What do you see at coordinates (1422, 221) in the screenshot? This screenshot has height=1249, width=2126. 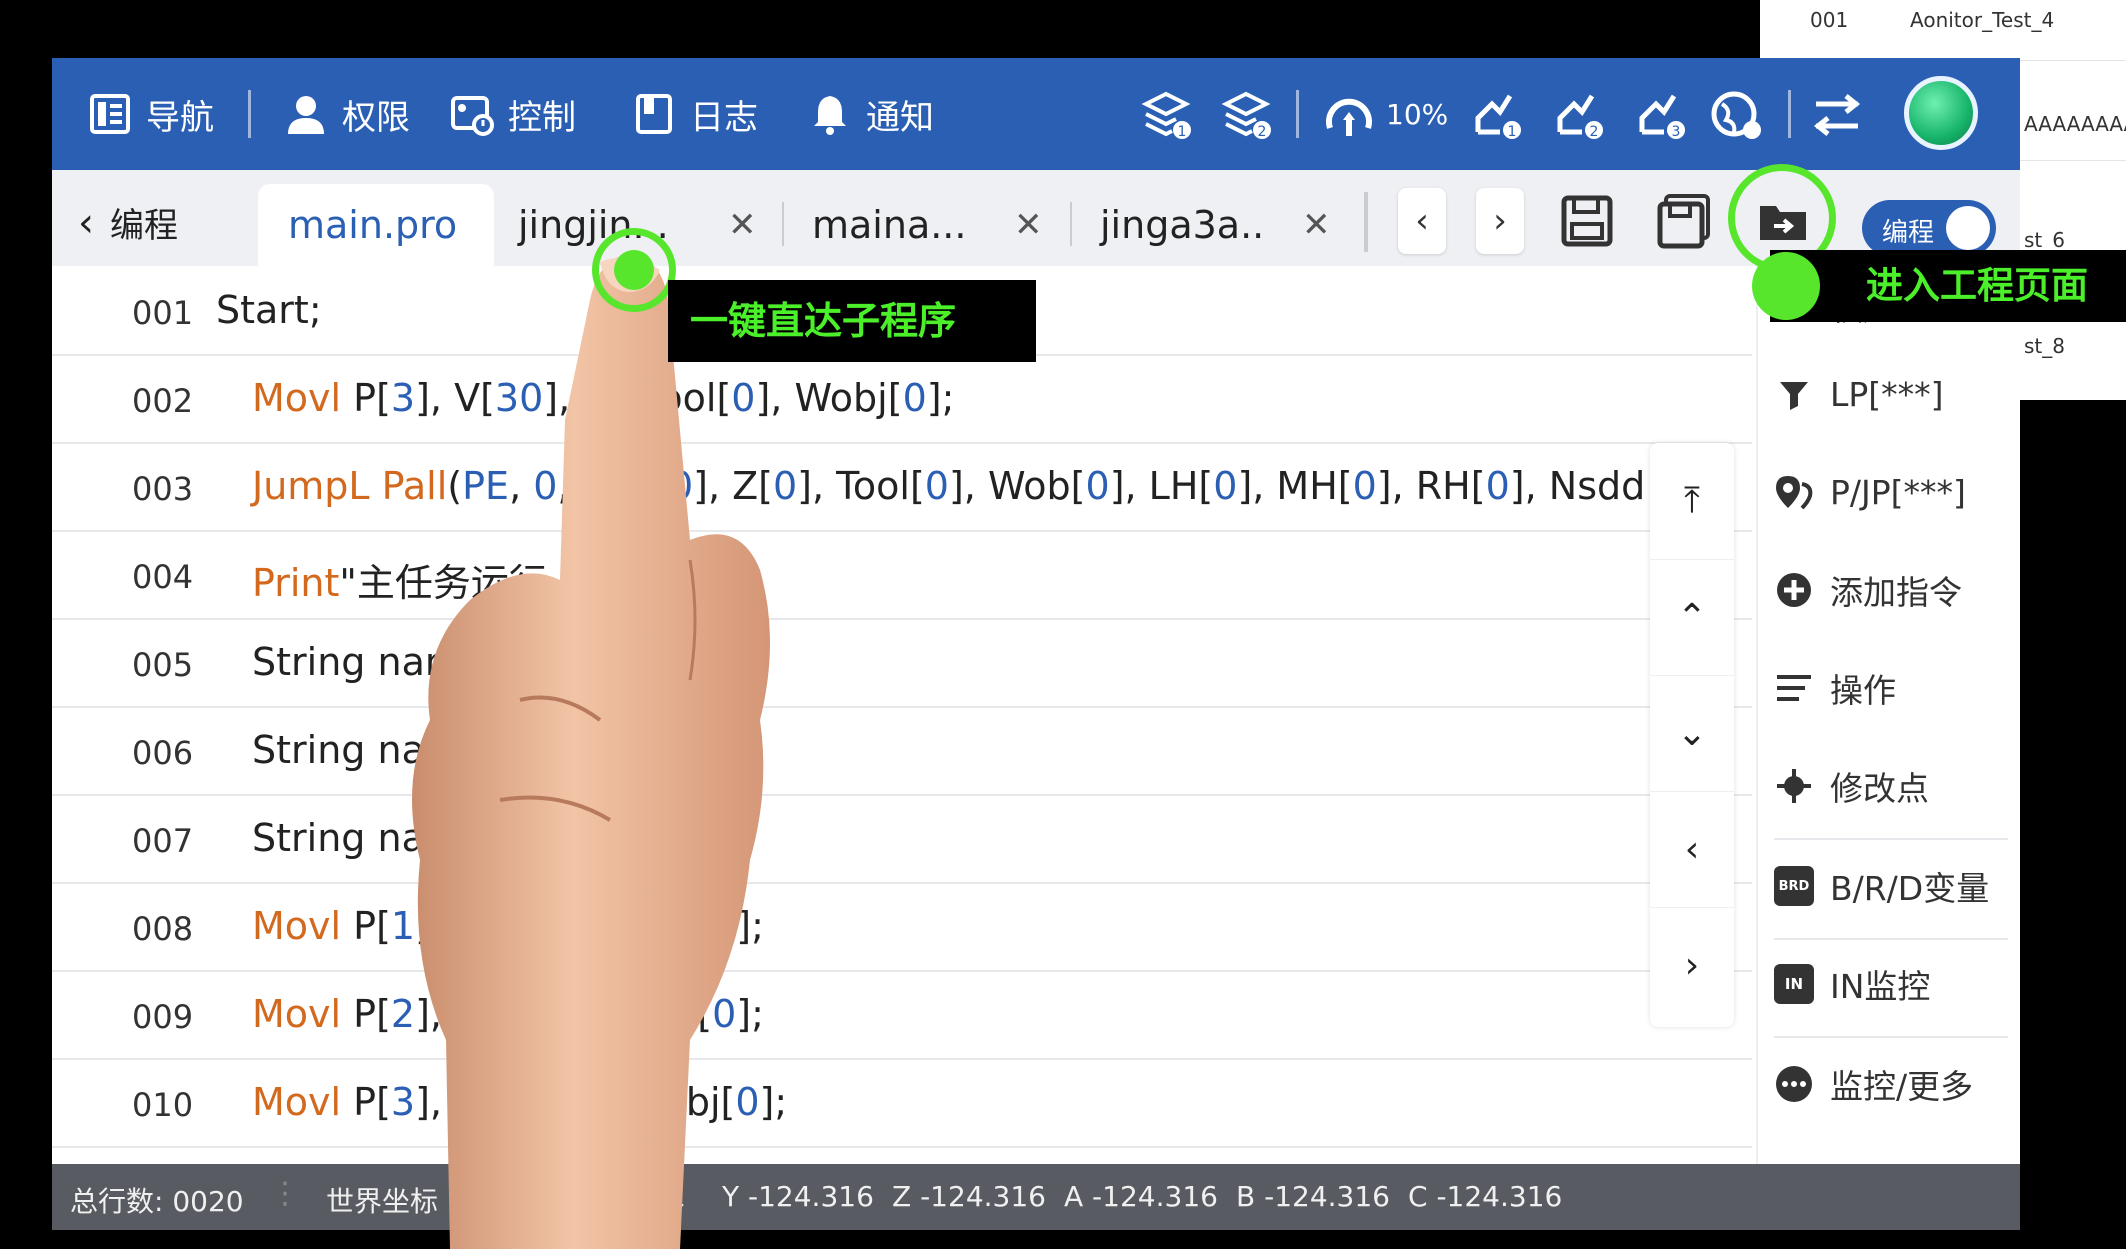 I see `tab-prev-button: ‹` at bounding box center [1422, 221].